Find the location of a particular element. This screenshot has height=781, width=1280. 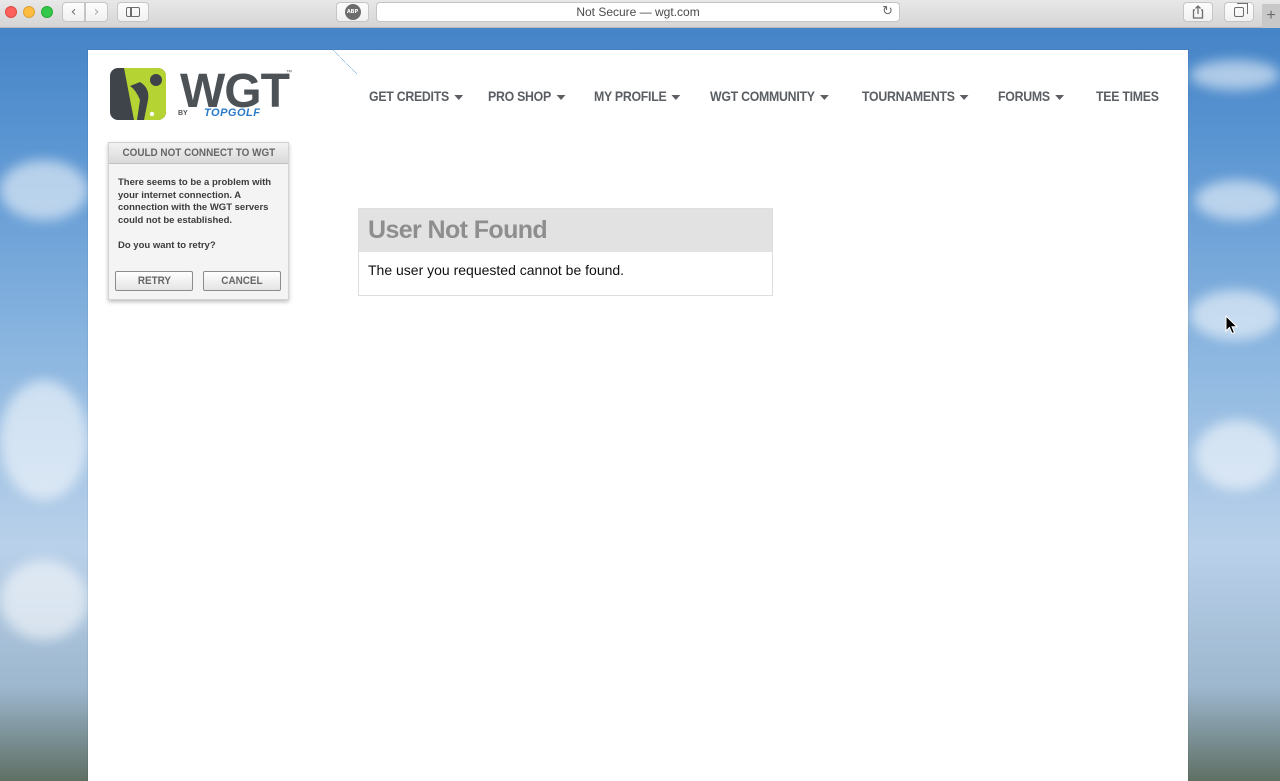

retry-label: RETRY is located at coordinates (154, 281).